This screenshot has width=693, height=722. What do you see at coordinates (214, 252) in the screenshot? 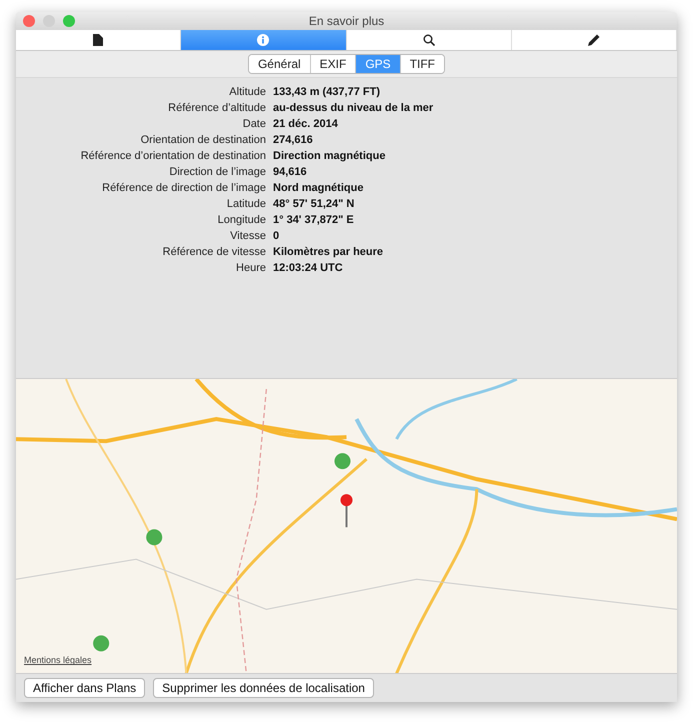
I see `property-label: Référence de vitesse` at bounding box center [214, 252].